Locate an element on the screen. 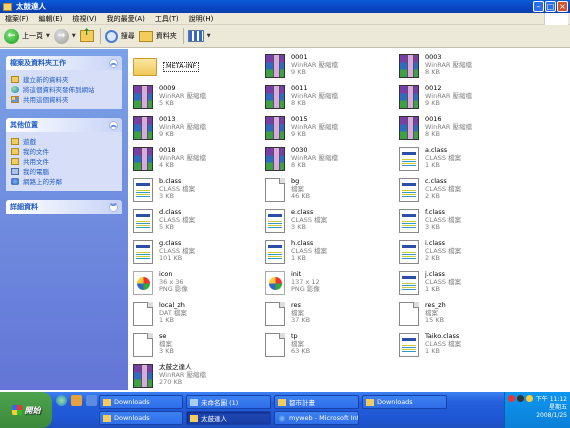  file-item: i.class CLASS 檔案 2 KB is located at coordinates (430, 254).